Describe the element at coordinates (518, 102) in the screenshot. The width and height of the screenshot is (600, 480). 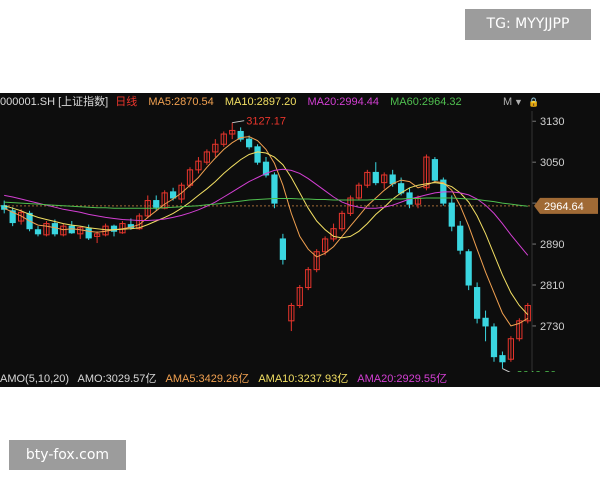
I see `chevron-down-icon: ▼` at that location.